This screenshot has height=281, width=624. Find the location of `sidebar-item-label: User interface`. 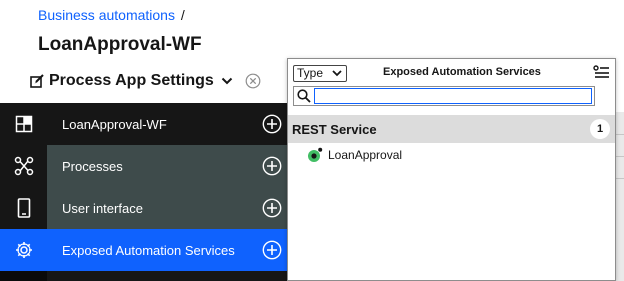

sidebar-item-label: User interface is located at coordinates (167, 208).